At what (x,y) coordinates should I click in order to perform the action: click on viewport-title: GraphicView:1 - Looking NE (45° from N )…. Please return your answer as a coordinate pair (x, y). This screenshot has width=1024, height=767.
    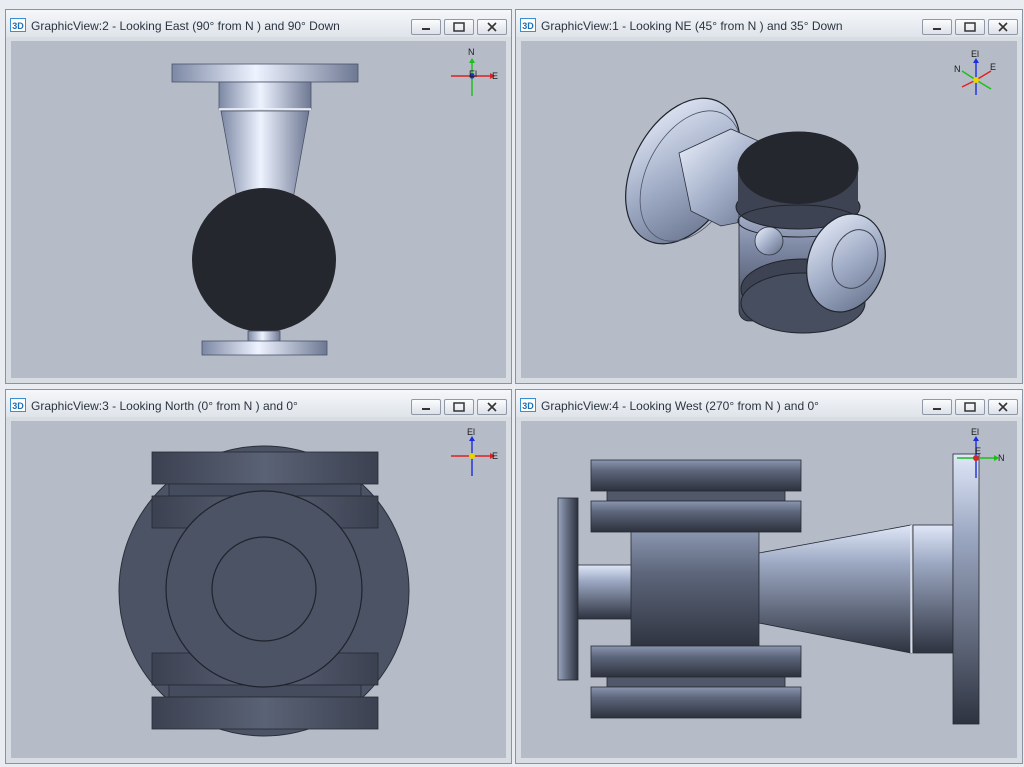
    Looking at the image, I should click on (692, 26).